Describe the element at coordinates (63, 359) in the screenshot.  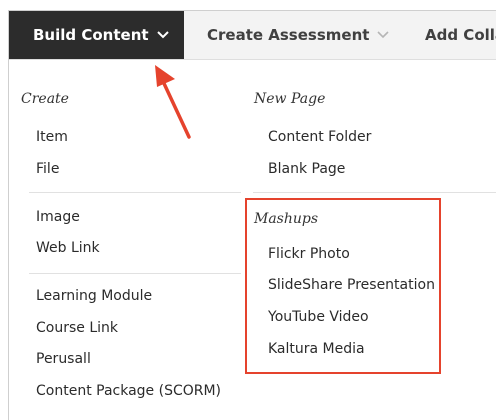
I see `menu-item-perusall: Perusall` at that location.